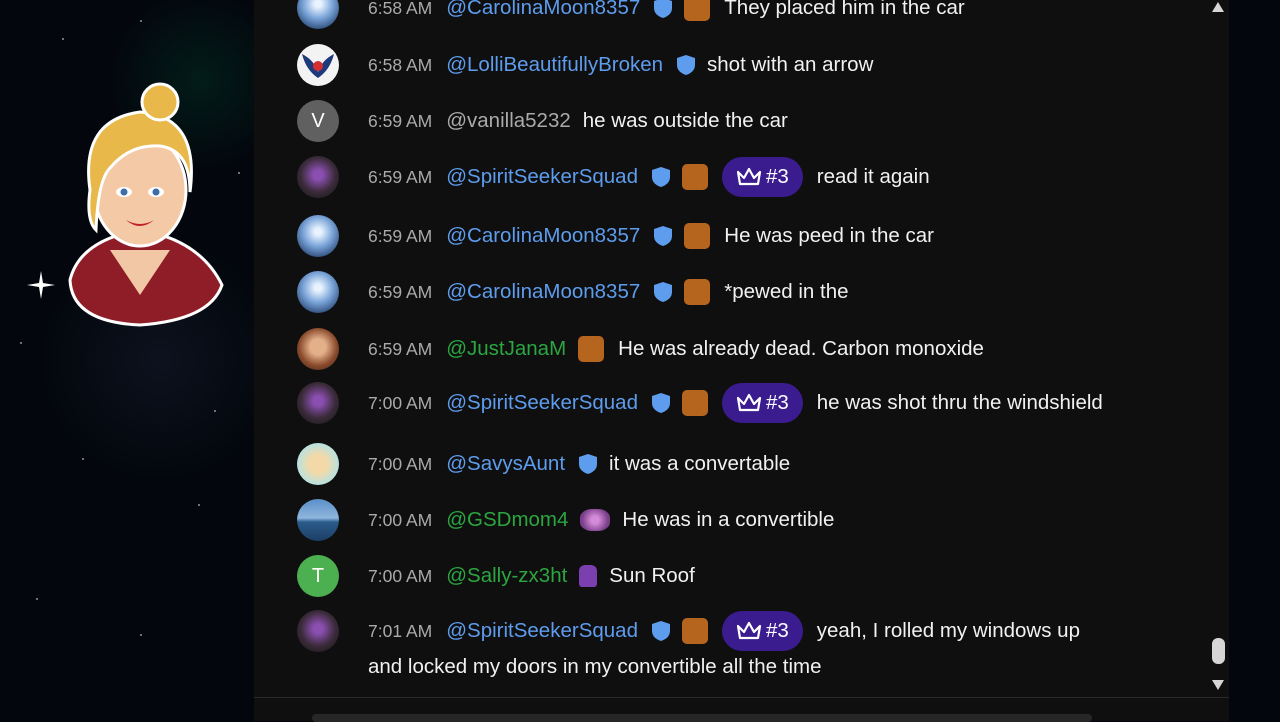 The image size is (1280, 722). I want to click on chat-input-bar, so click(741, 709).